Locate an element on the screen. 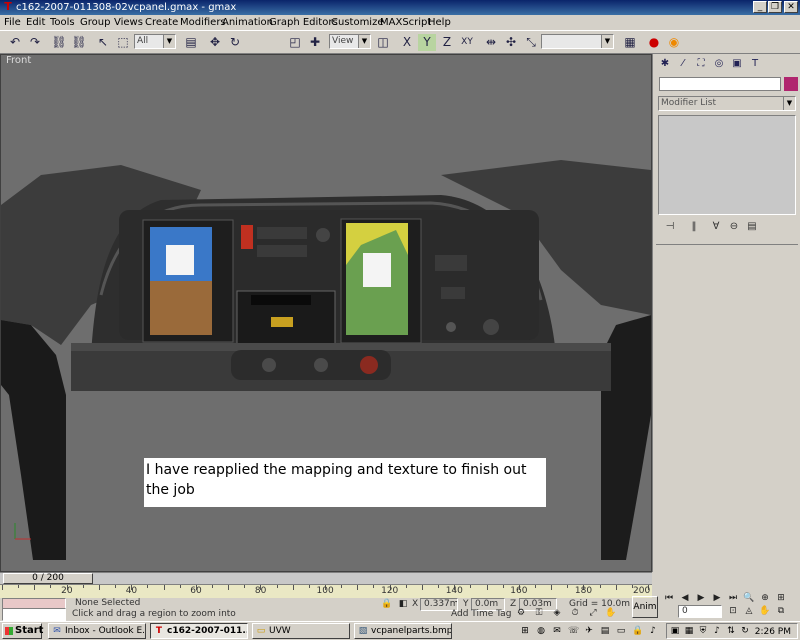 This screenshot has width=800, height=640. render-icon: ◉ is located at coordinates (674, 42).